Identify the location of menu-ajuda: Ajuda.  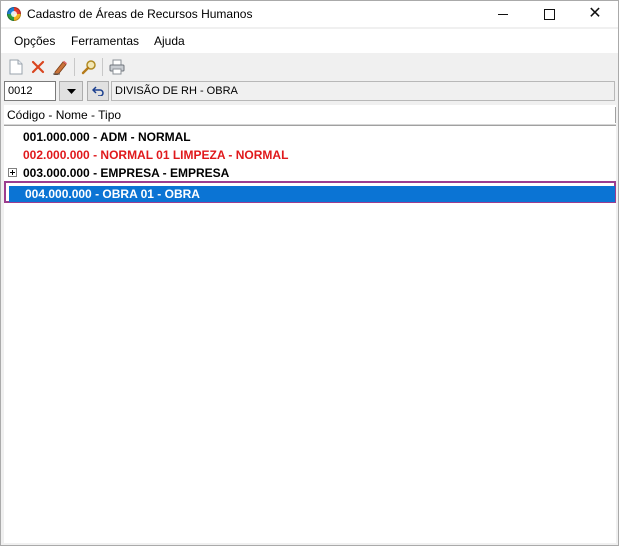
(169, 41).